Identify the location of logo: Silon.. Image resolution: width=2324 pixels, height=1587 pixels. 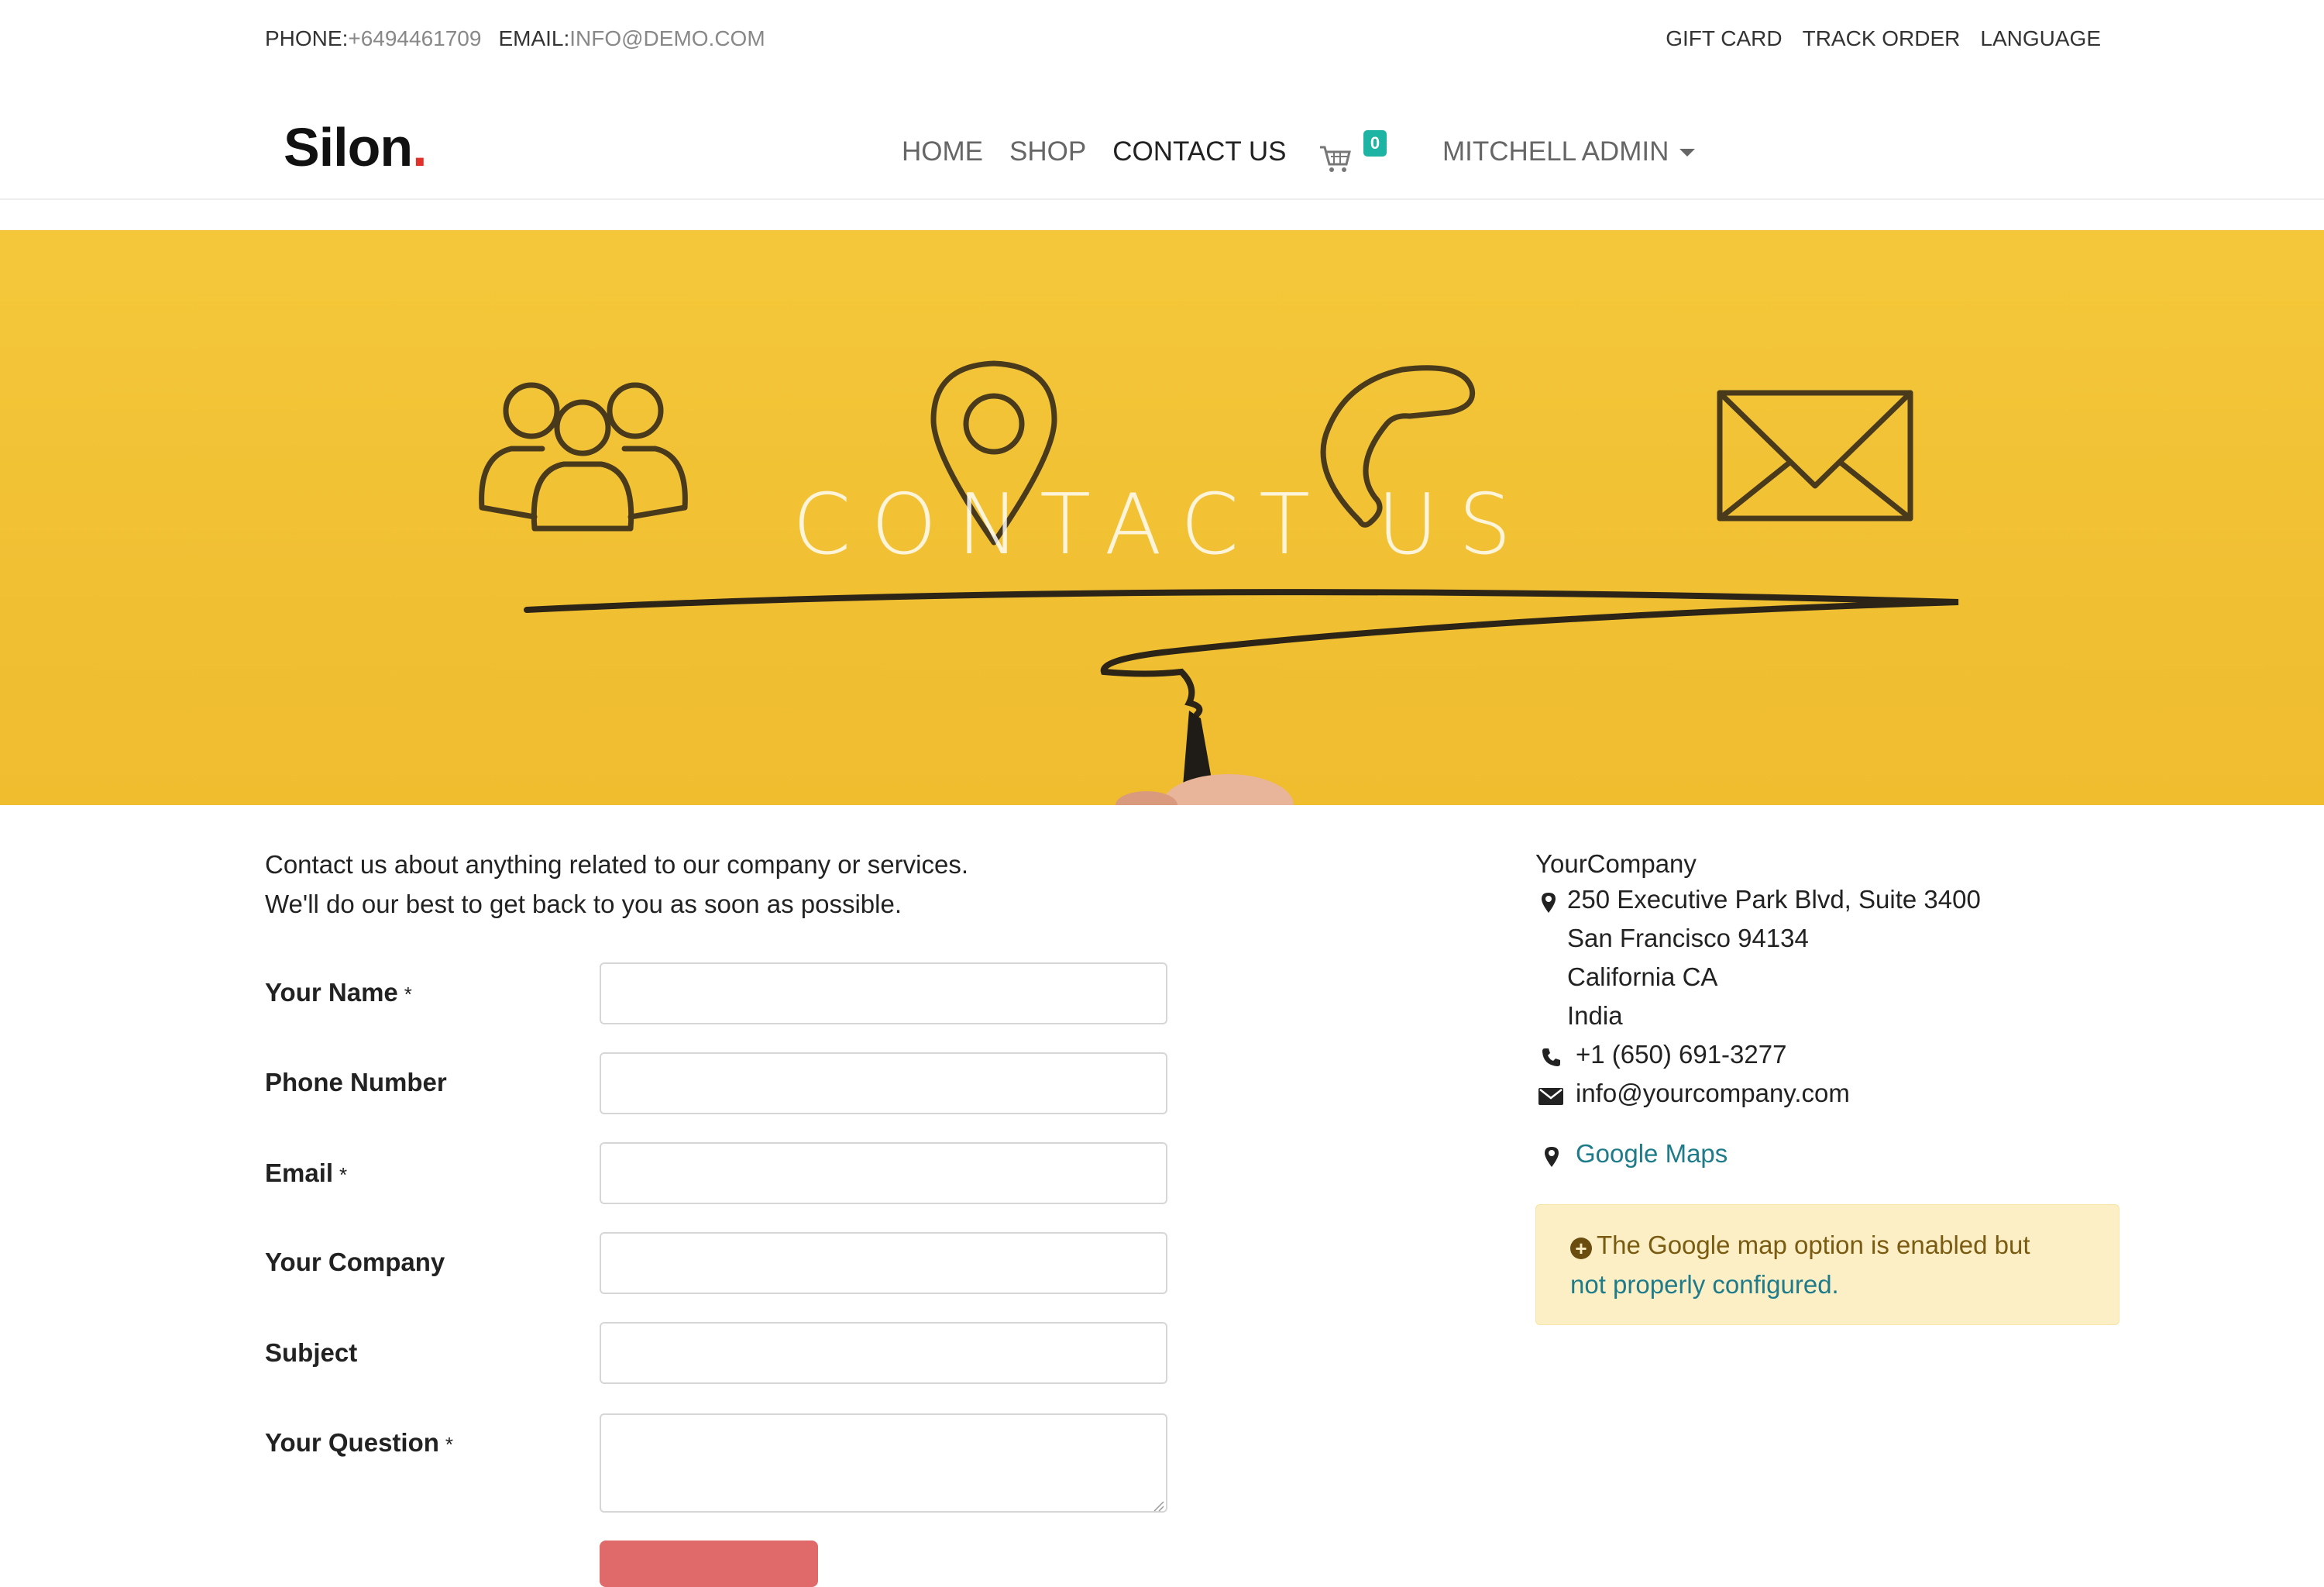
(356, 147).